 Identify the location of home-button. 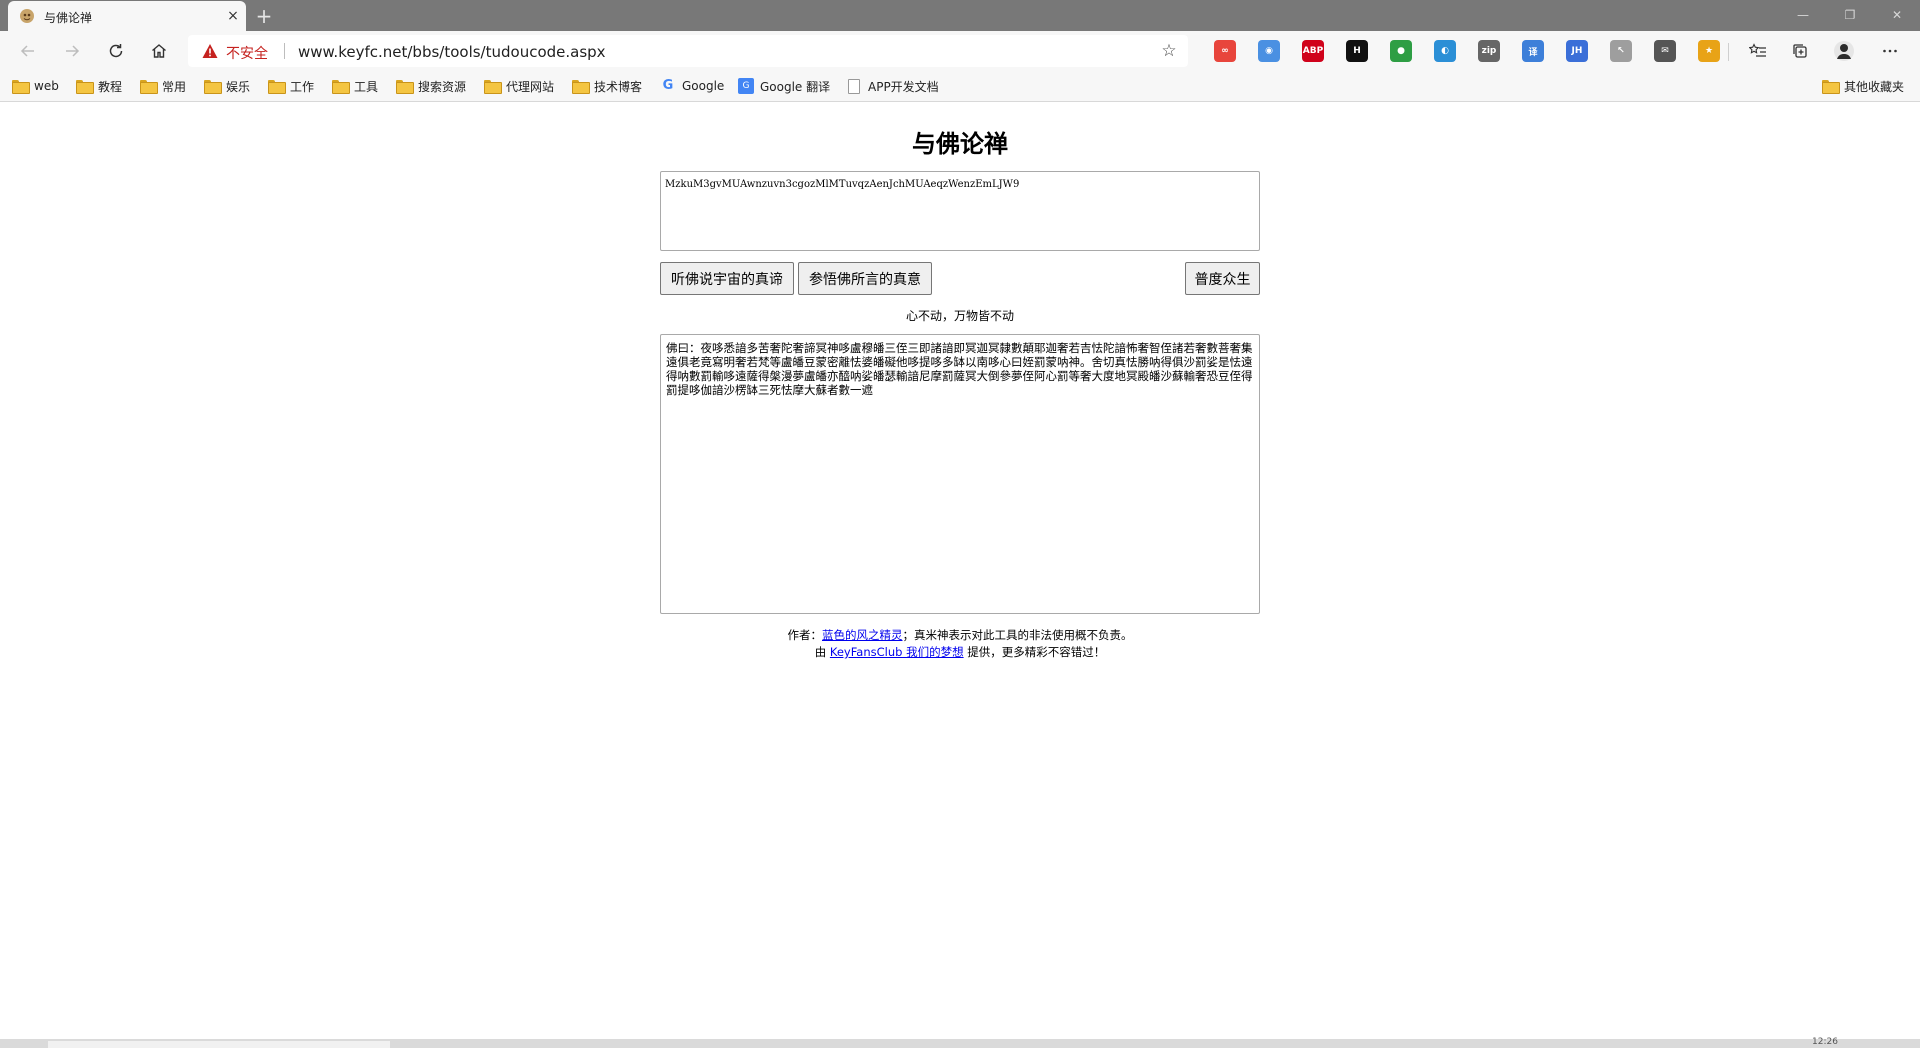
(159, 51).